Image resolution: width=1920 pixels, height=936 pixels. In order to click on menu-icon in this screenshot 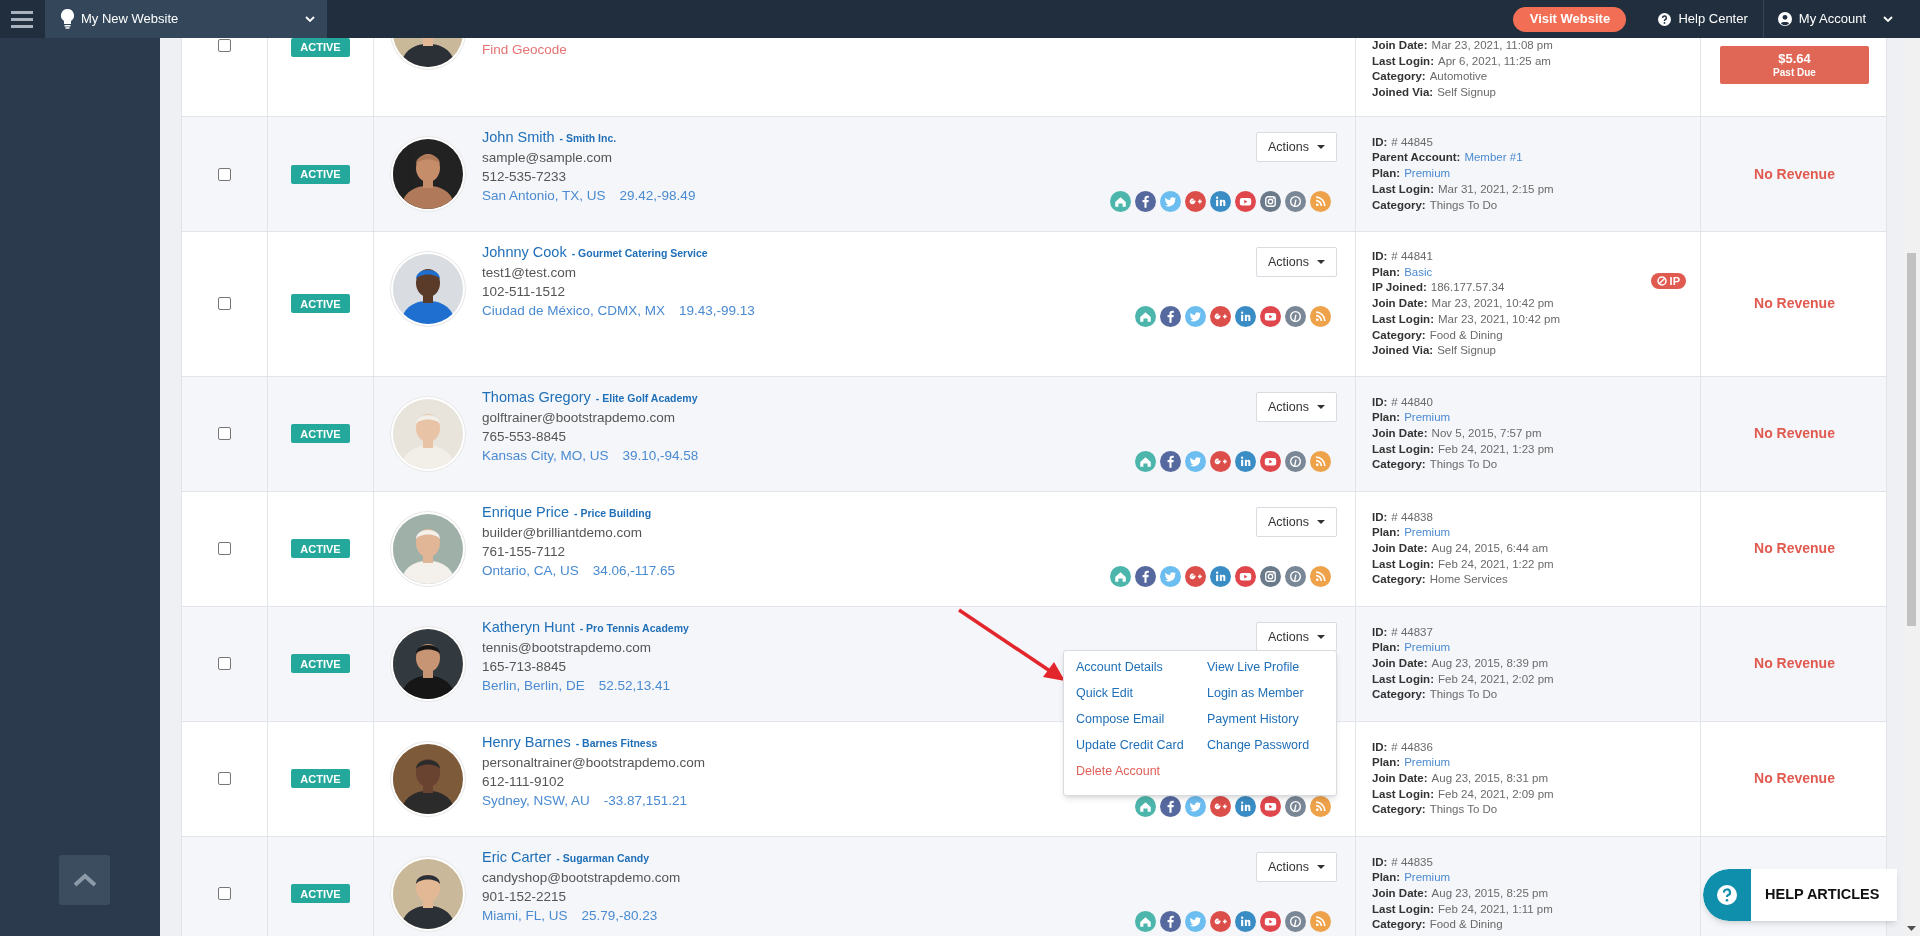, I will do `click(22, 19)`.